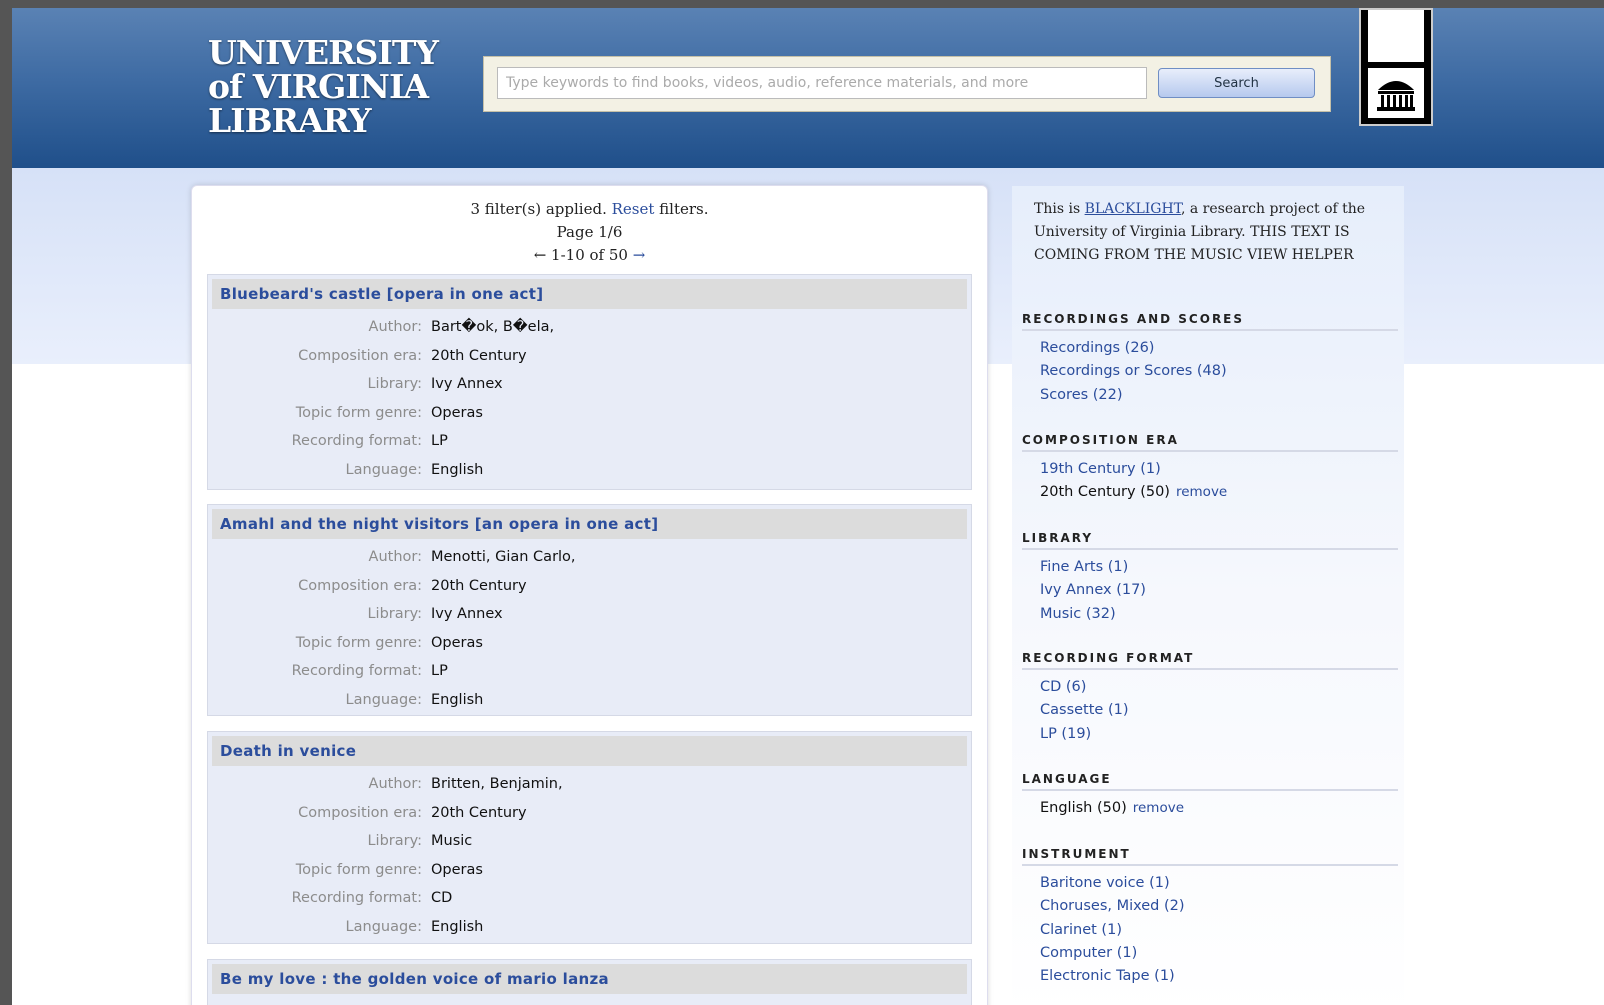 The width and height of the screenshot is (1604, 1005). Describe the element at coordinates (497, 784) in the screenshot. I see `field-value: Britten, Benjamin,` at that location.